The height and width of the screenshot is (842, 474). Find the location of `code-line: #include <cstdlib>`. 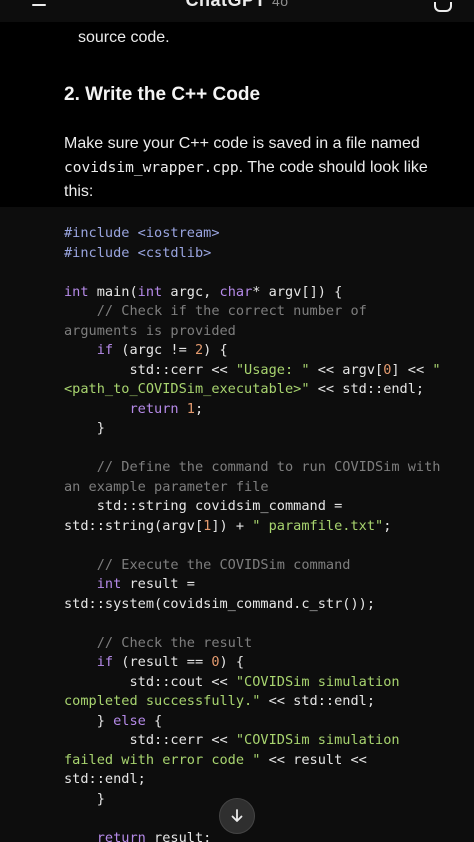

code-line: #include <cstdlib> is located at coordinates (138, 252).